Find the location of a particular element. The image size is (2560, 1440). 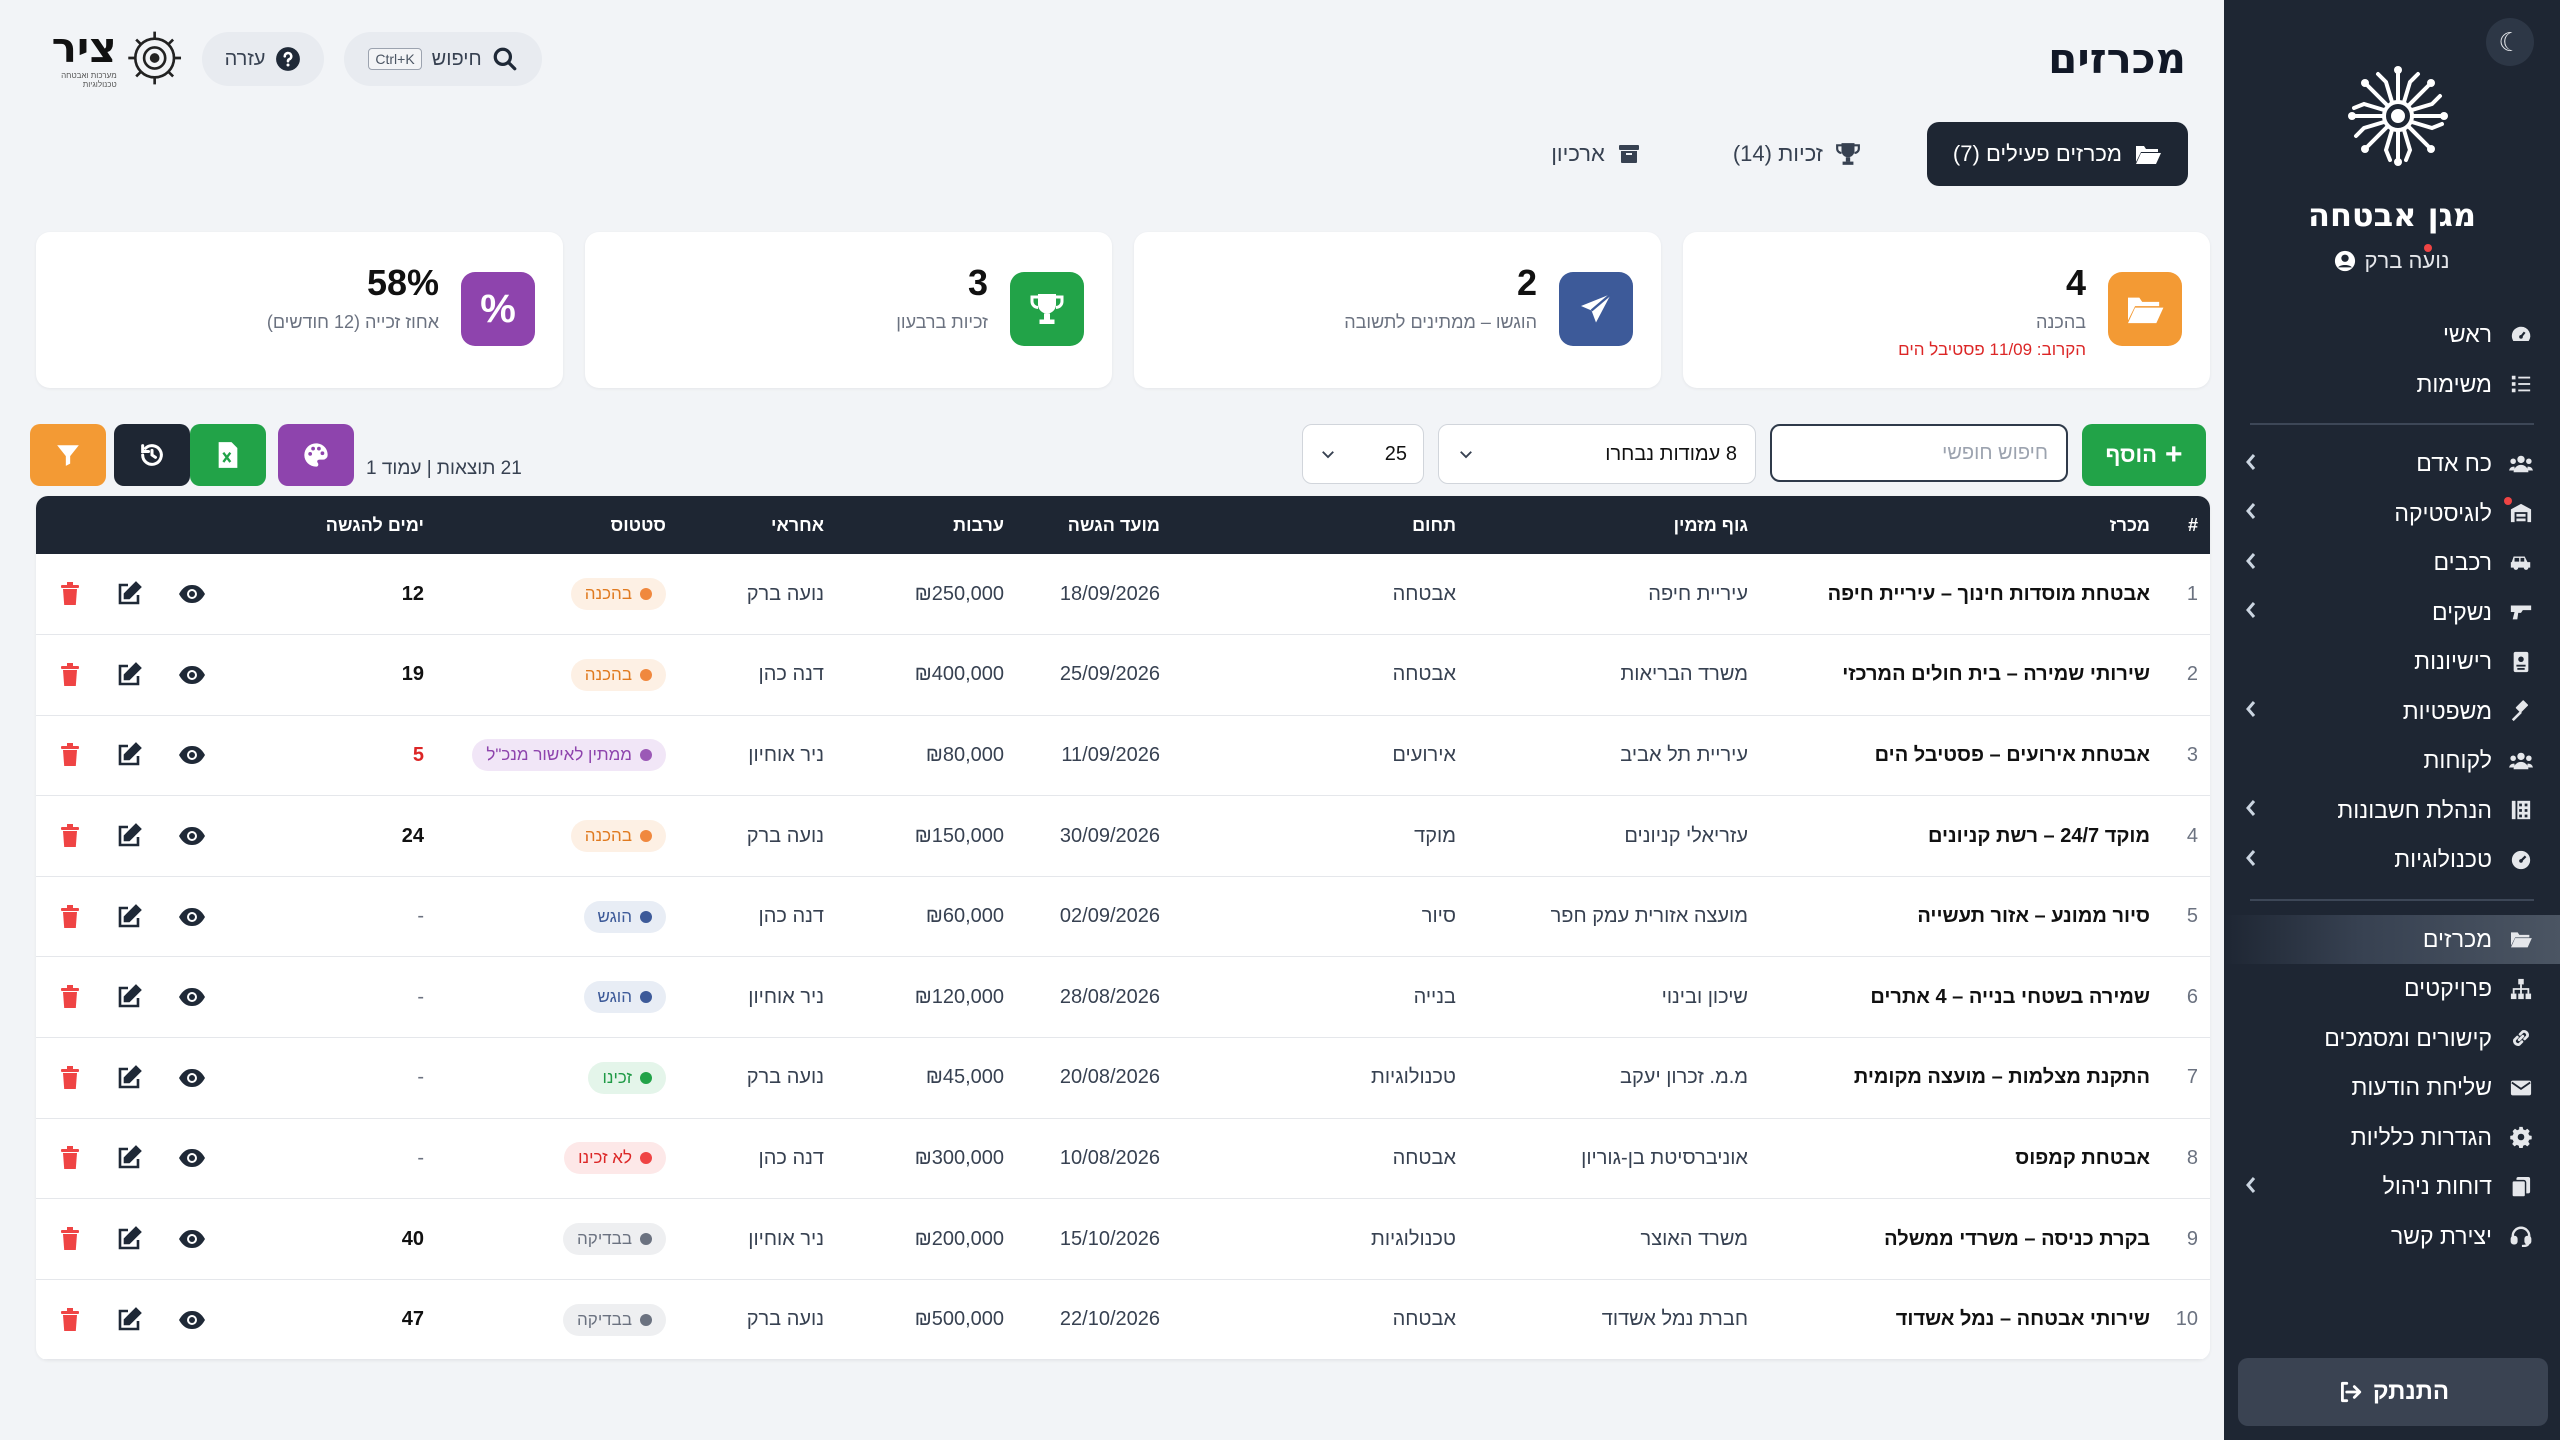

sidebar-item-dashboard: ראשי is located at coordinates (2392, 335).